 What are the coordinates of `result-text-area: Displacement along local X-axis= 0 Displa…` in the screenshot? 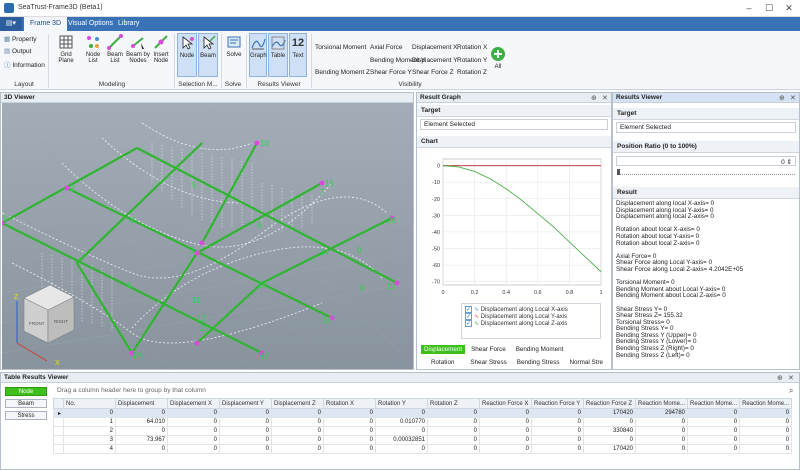 It's located at (706, 280).